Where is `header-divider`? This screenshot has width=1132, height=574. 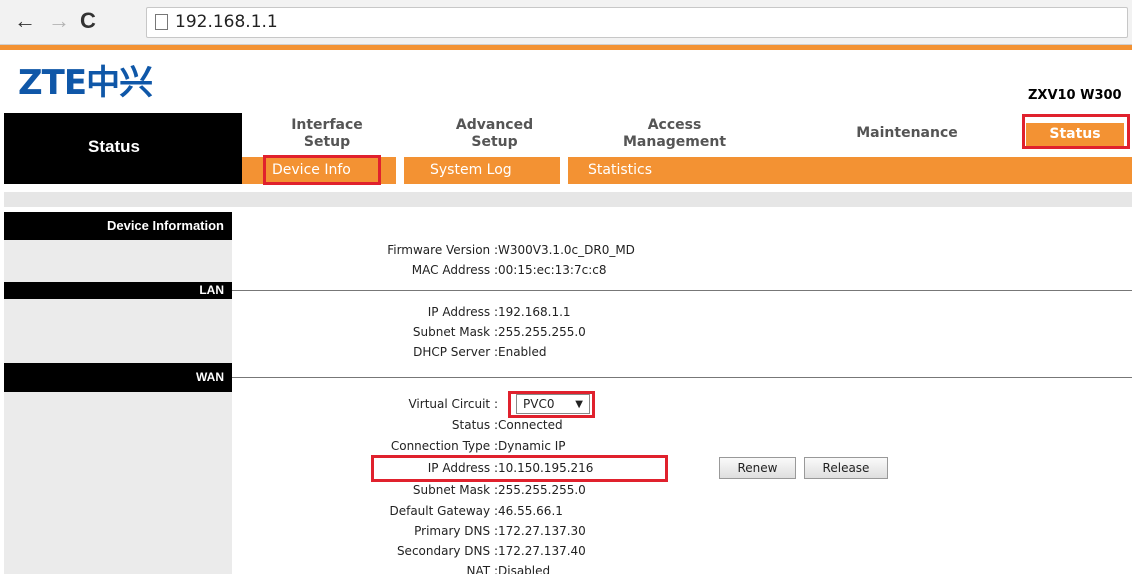
header-divider is located at coordinates (566, 47).